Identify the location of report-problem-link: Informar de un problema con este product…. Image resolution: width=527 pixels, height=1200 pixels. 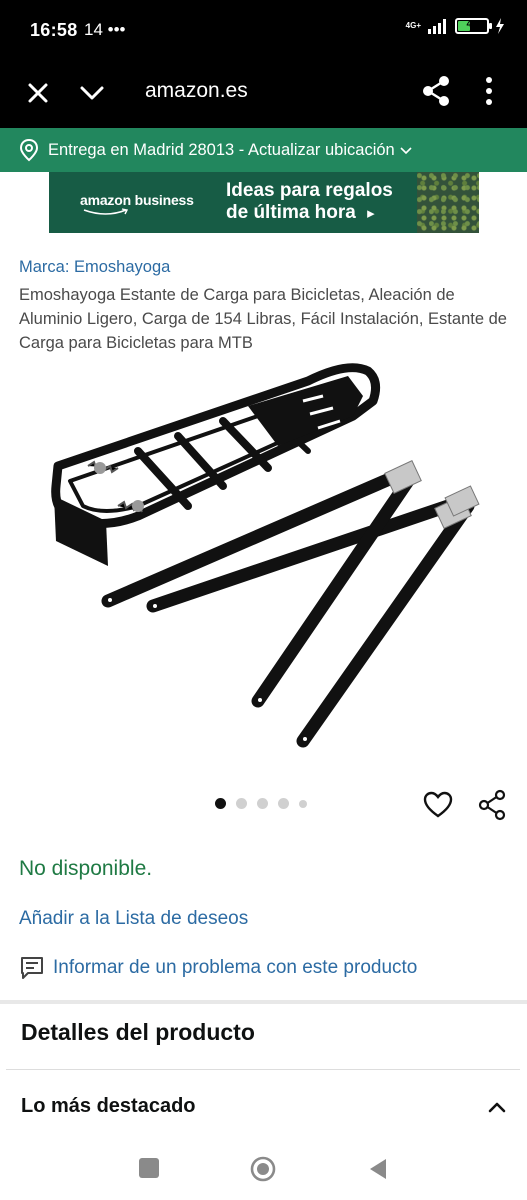
(218, 968).